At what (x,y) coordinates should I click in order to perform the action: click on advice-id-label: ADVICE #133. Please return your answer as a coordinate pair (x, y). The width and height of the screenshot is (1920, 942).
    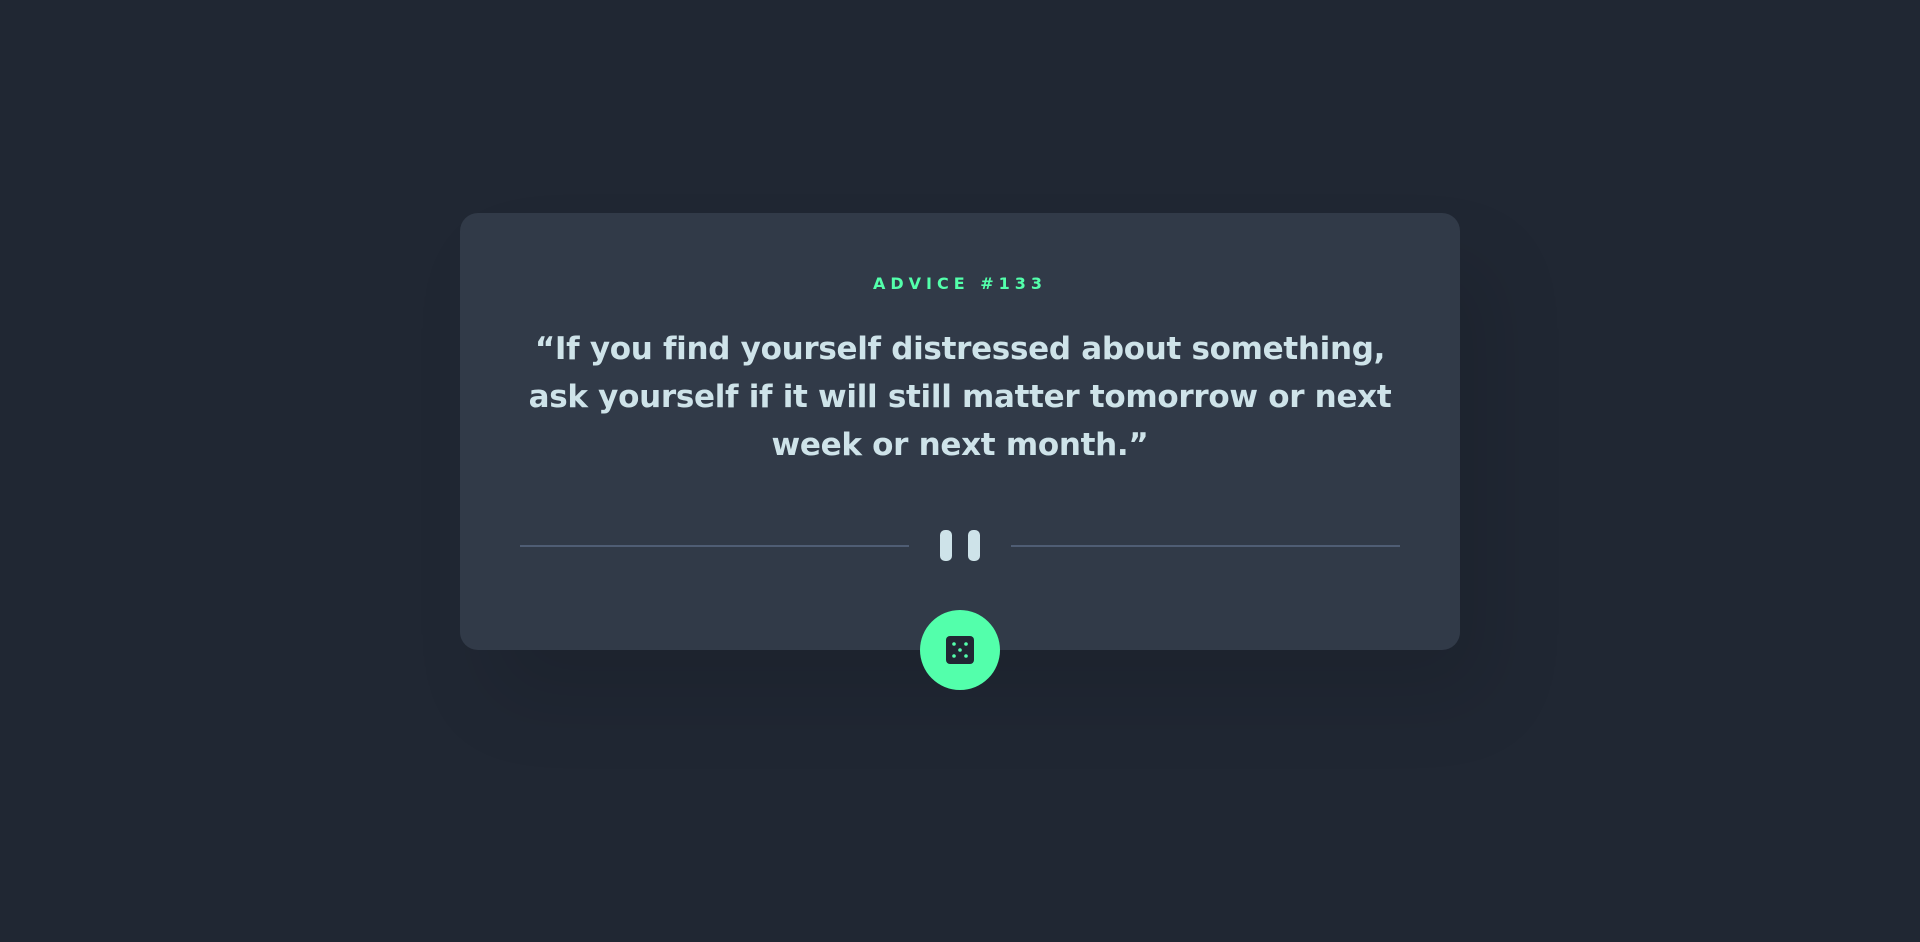
    Looking at the image, I should click on (960, 283).